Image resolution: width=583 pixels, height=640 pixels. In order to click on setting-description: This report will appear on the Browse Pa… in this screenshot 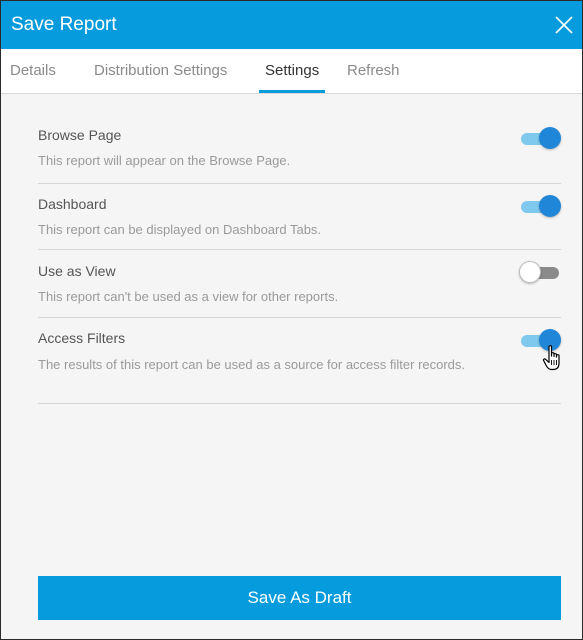, I will do `click(164, 160)`.